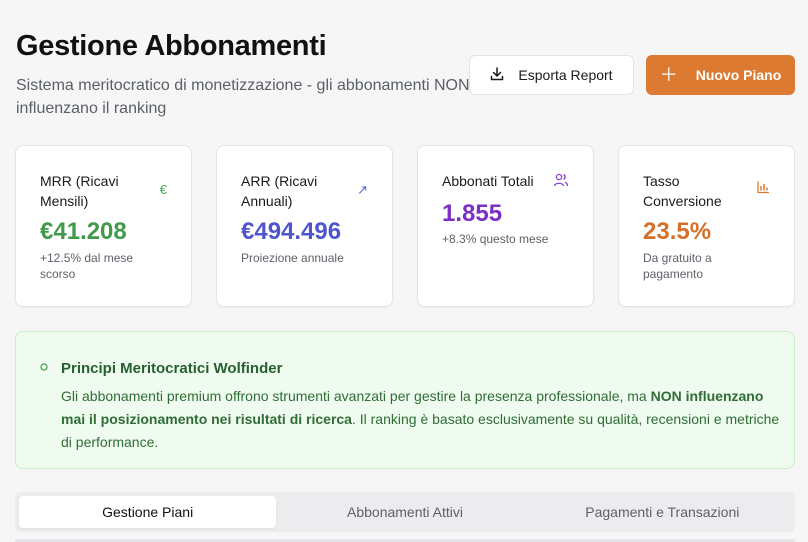 The height and width of the screenshot is (542, 808). What do you see at coordinates (472, 213) in the screenshot?
I see `stat-value: 1.855` at bounding box center [472, 213].